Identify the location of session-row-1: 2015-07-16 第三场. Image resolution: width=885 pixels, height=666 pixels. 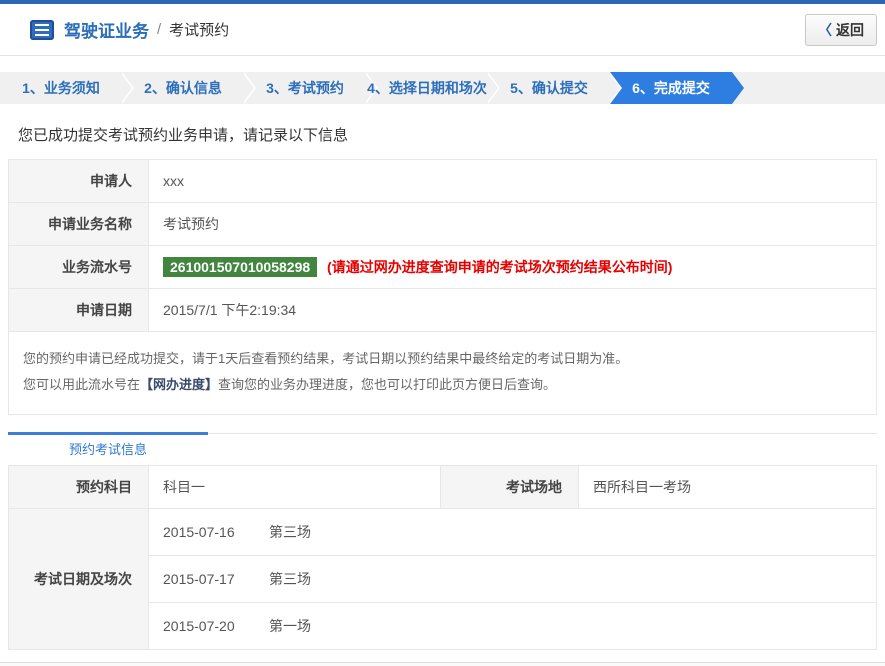
(512, 532).